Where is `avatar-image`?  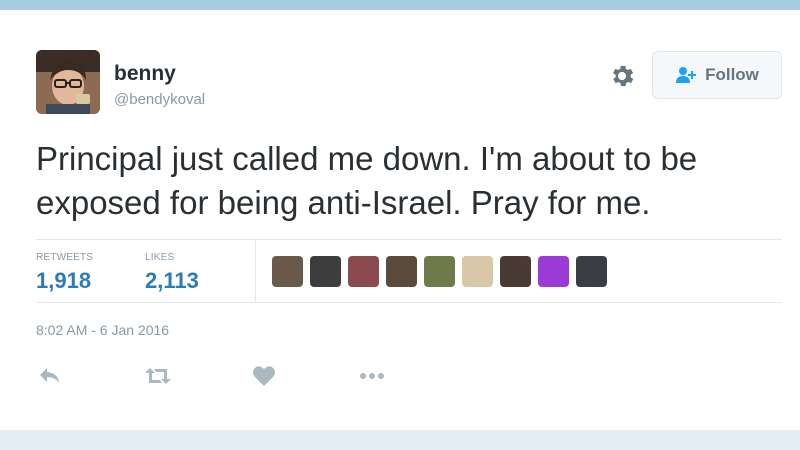
avatar-image is located at coordinates (68, 82).